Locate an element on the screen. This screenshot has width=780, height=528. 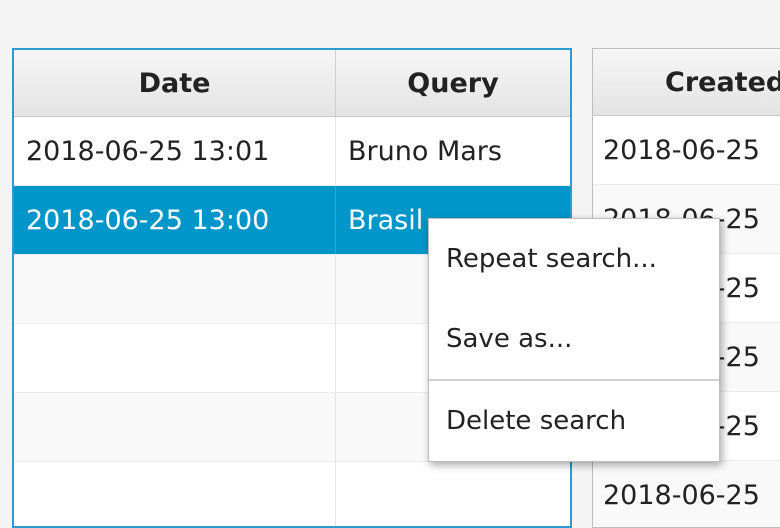
toolbar-area is located at coordinates (390, 20).